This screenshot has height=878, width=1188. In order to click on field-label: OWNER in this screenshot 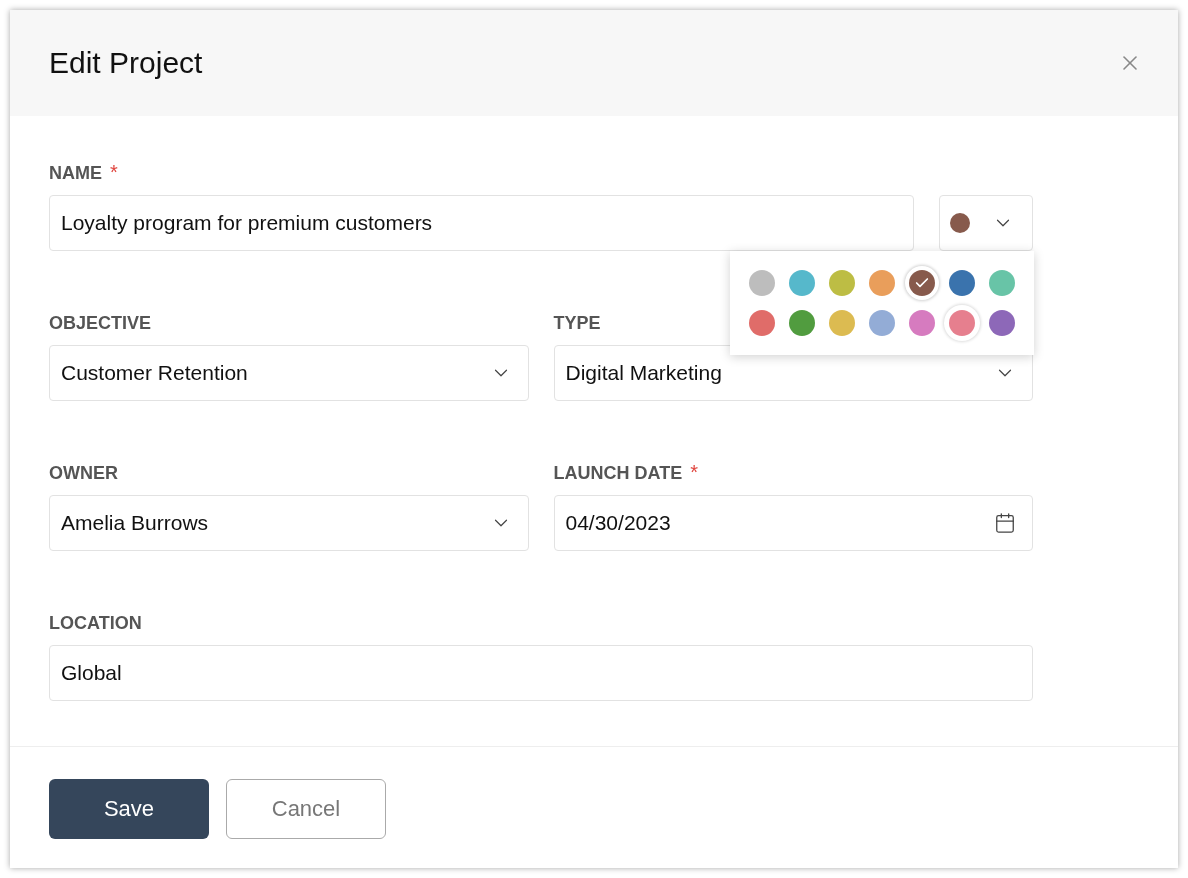, I will do `click(83, 473)`.